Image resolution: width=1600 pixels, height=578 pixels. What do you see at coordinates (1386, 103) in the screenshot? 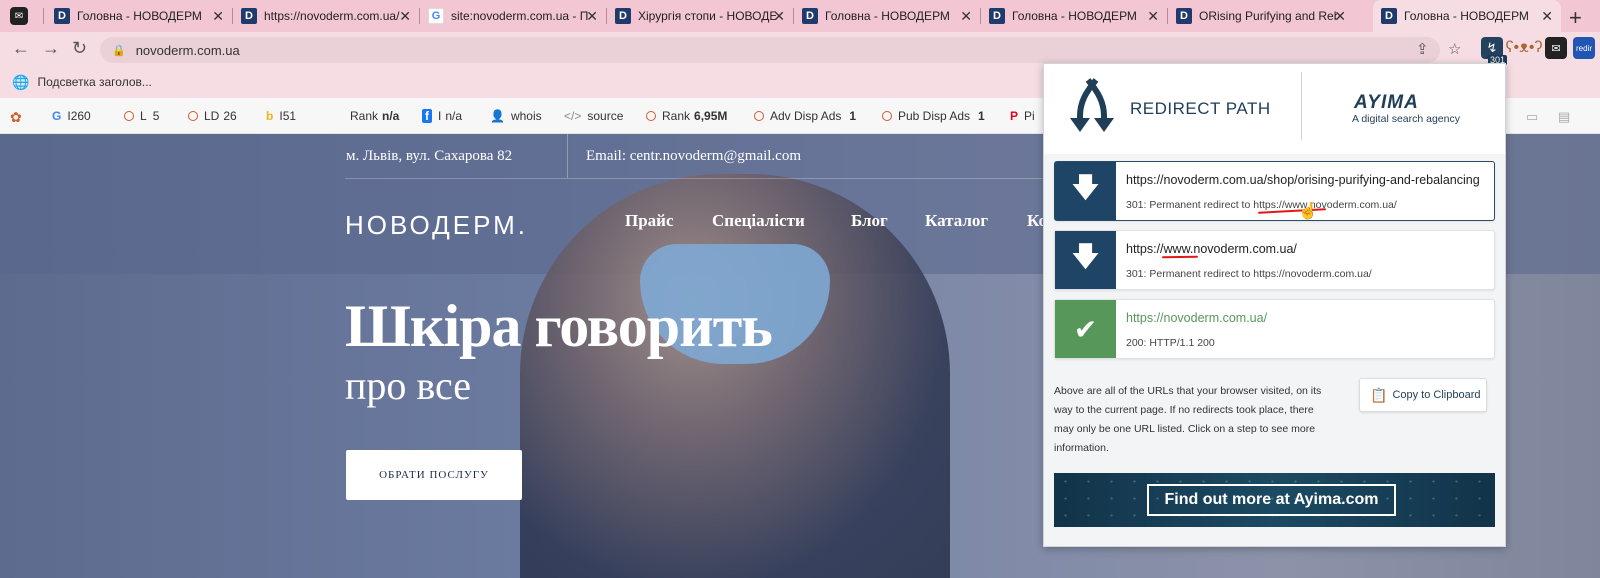
I see `ayima-logo: AYIMA` at bounding box center [1386, 103].